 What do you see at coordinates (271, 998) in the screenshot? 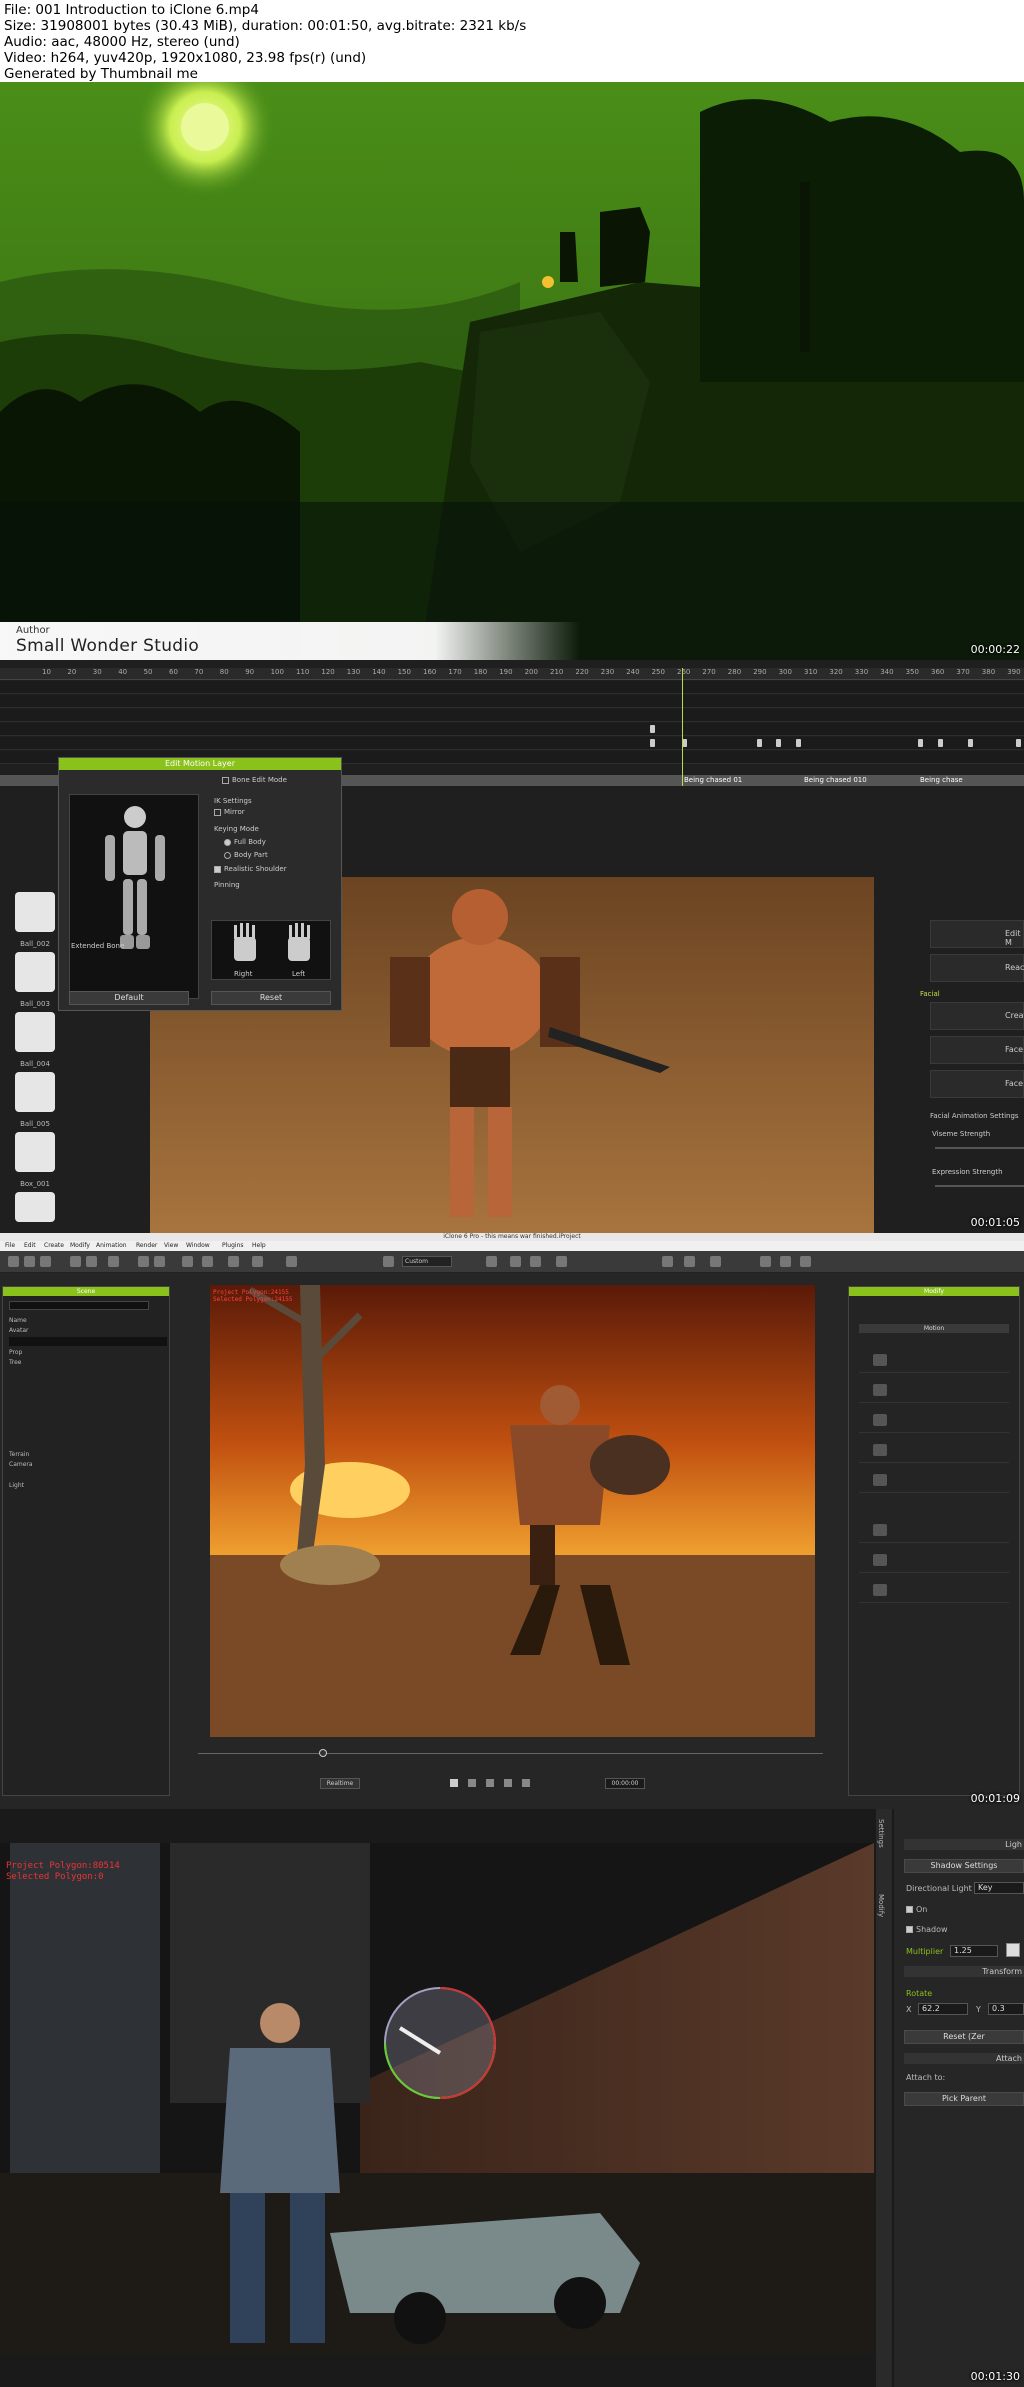
I see `reset-button: Reset` at bounding box center [271, 998].